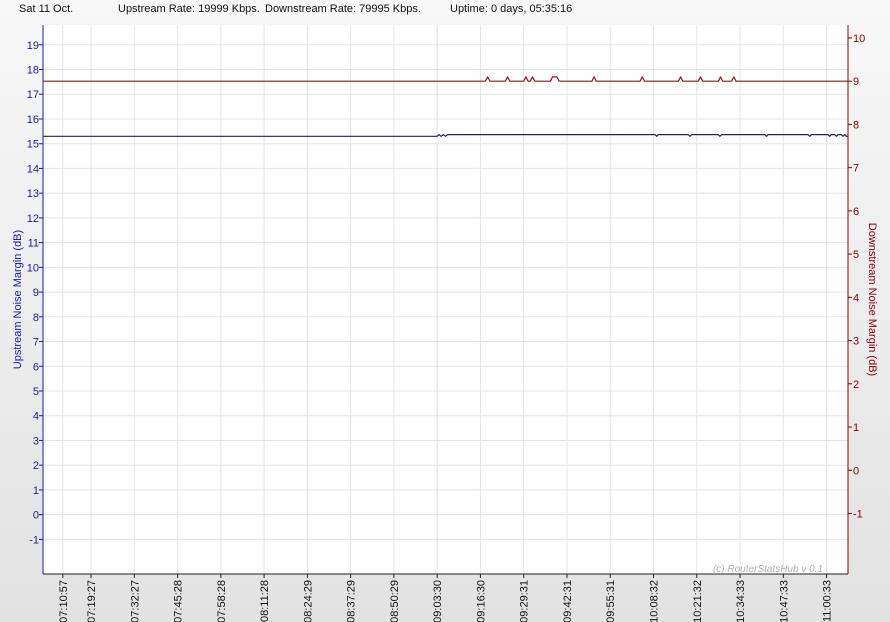 This screenshot has height=622, width=890. What do you see at coordinates (33, 219) in the screenshot?
I see `left-tick-label: 12` at bounding box center [33, 219].